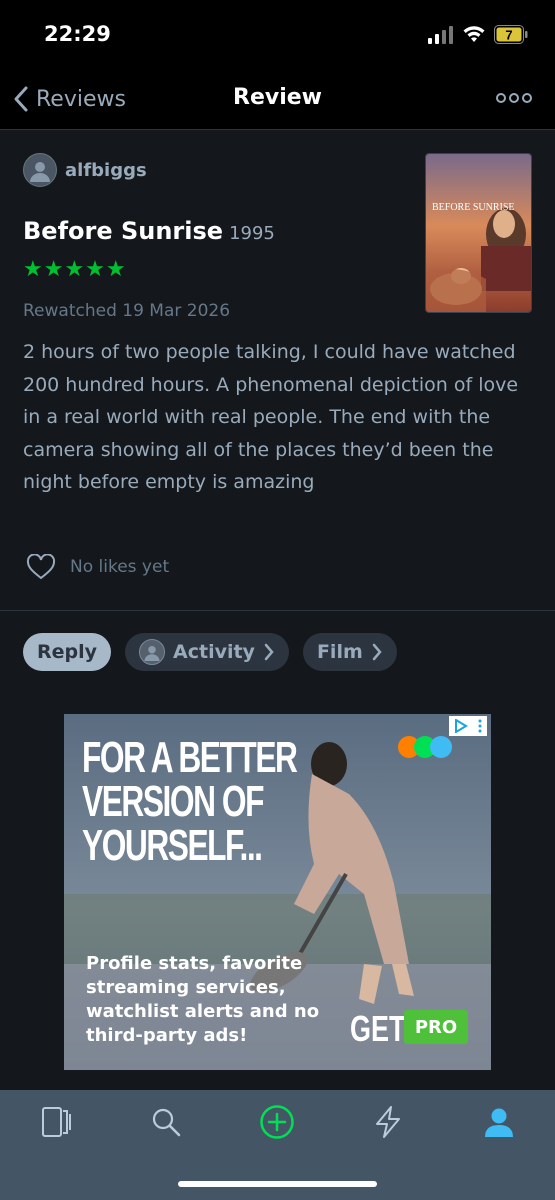 This screenshot has width=555, height=1200. I want to click on likes-row: No likes yet, so click(97, 567).